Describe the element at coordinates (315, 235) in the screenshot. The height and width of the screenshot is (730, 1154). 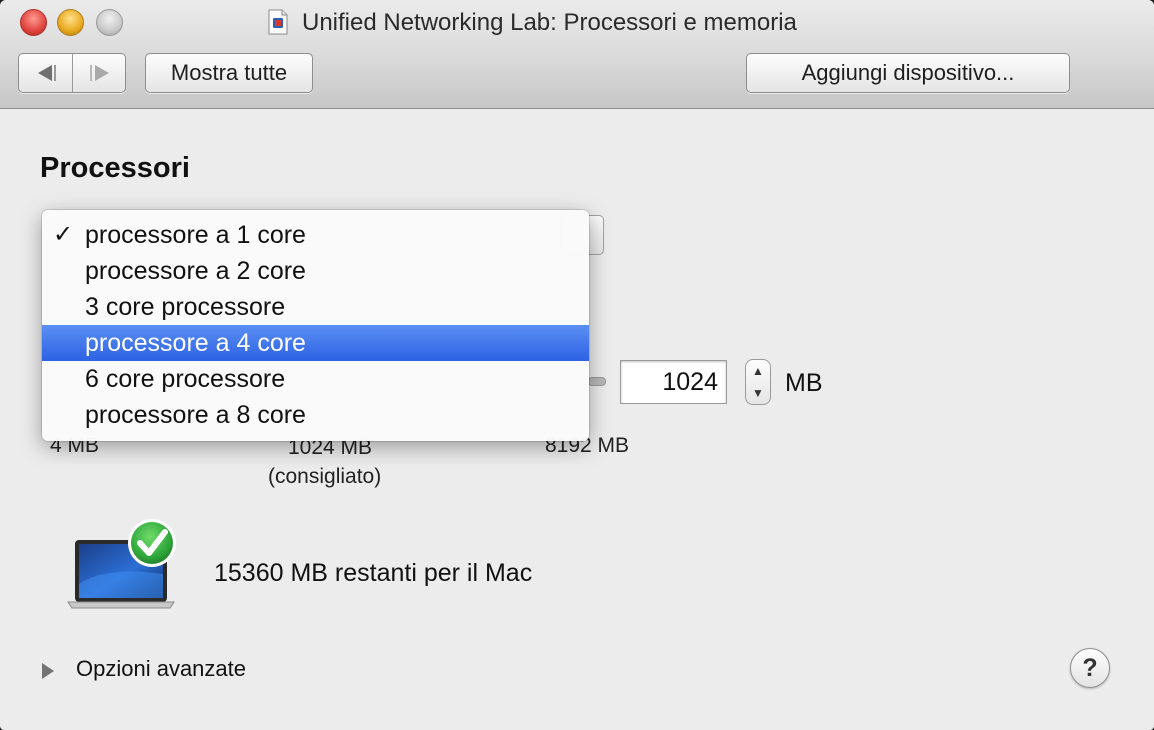
I see `menu-item-1: ✓ processore a 1 core` at that location.